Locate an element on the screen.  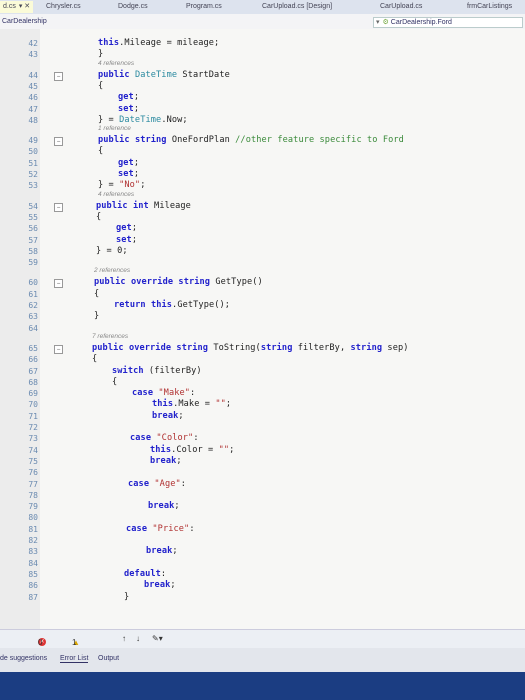
code-line: case "Color": is located at coordinates (164, 438).